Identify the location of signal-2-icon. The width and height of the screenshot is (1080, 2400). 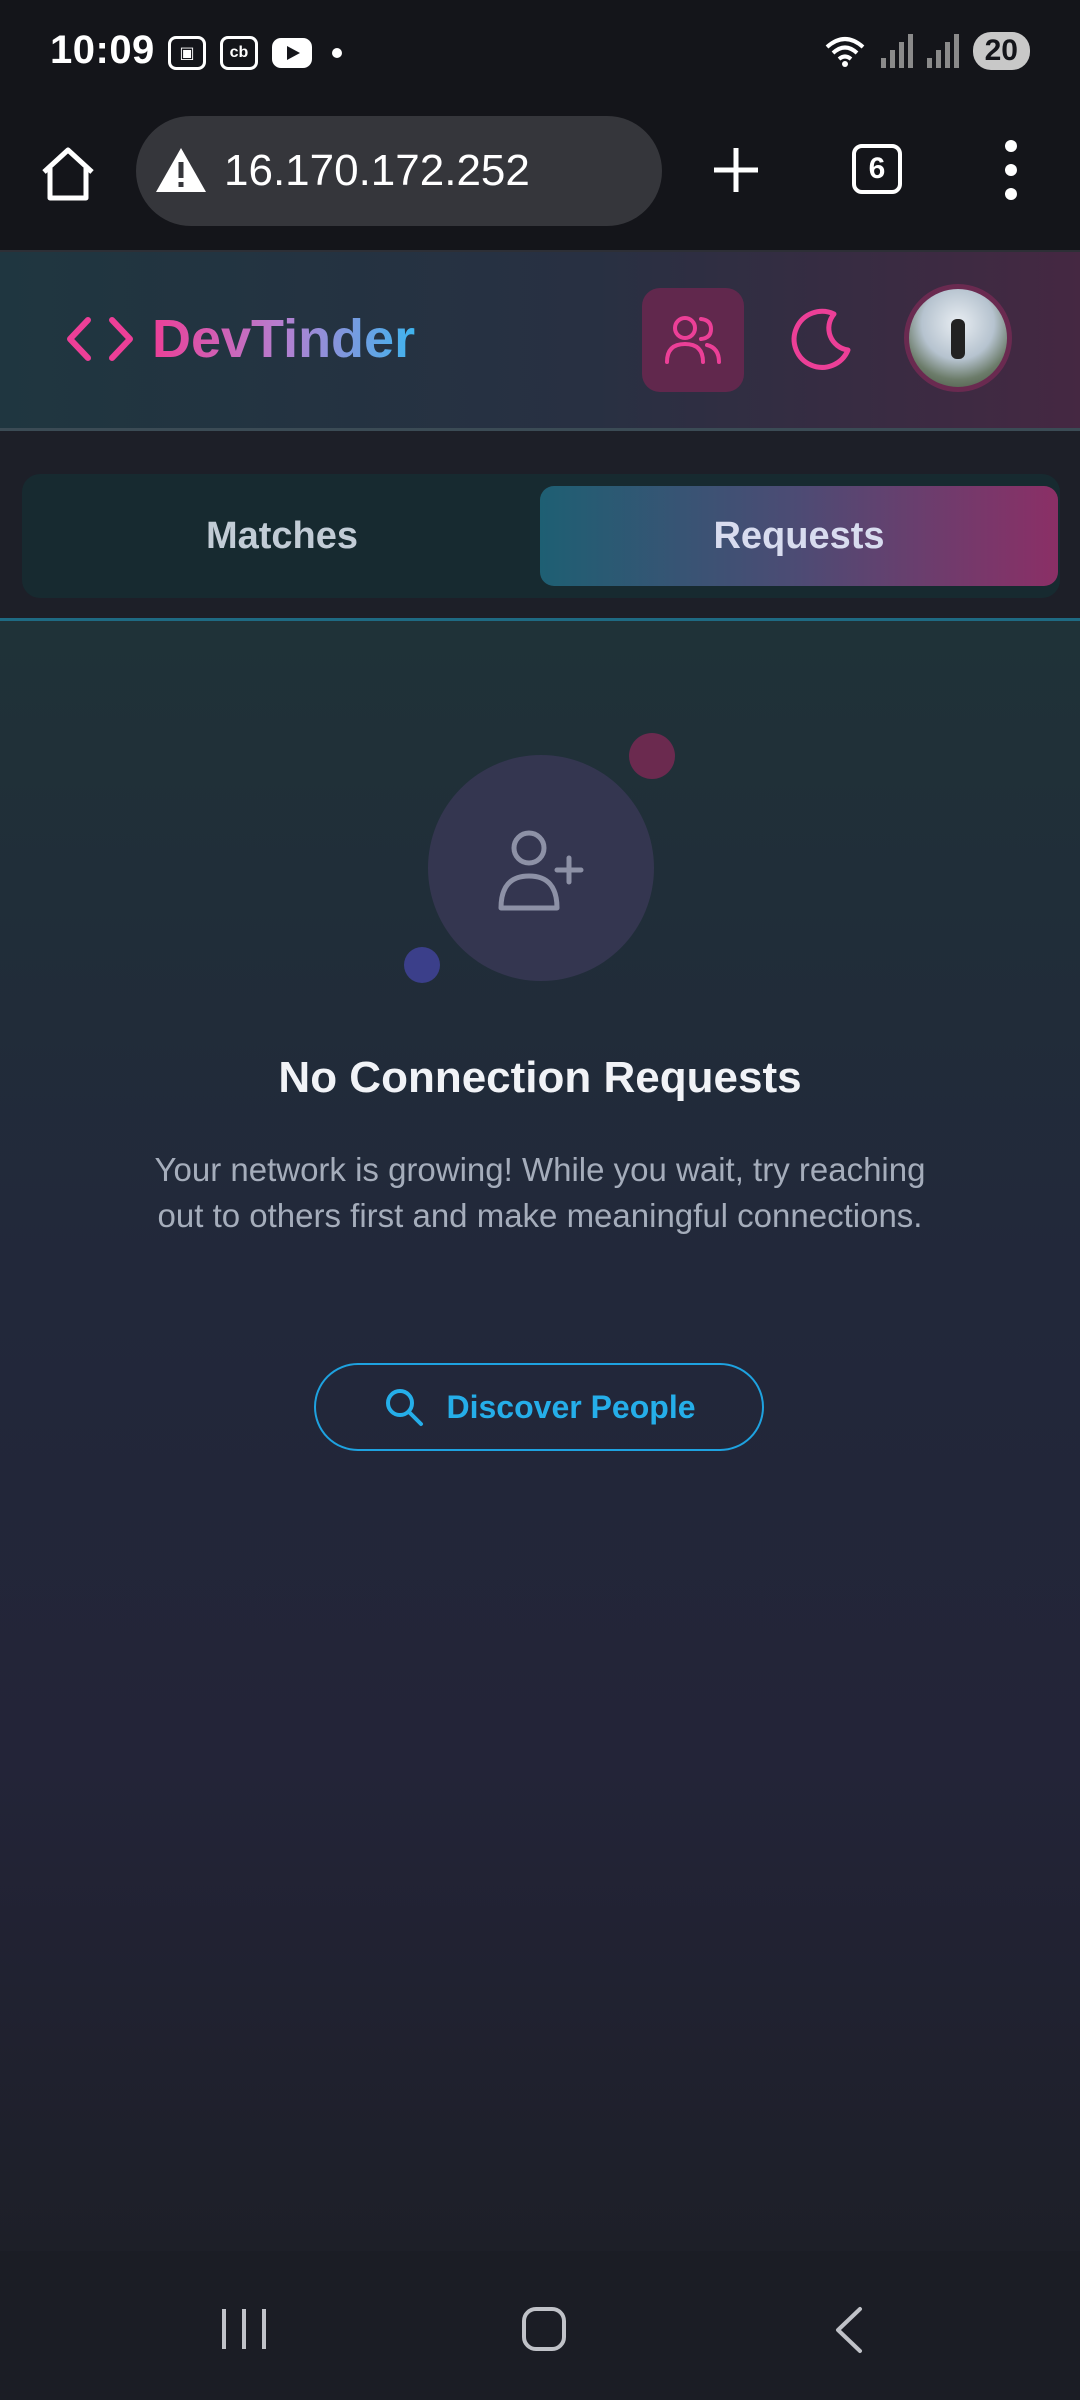
(942, 51).